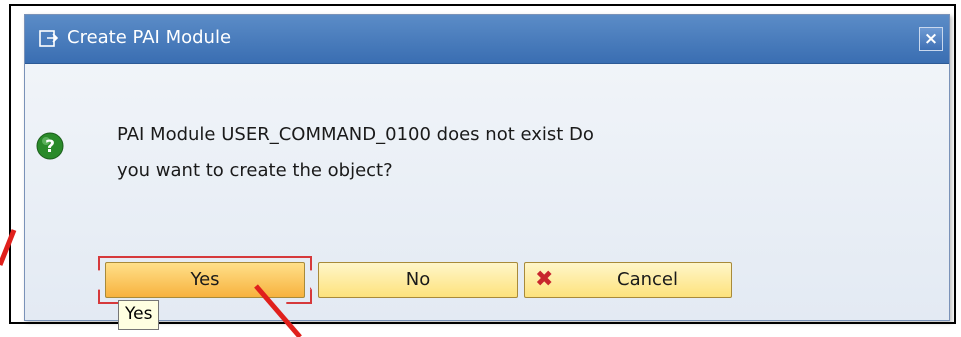  What do you see at coordinates (205, 280) in the screenshot?
I see `yes-button: Yes` at bounding box center [205, 280].